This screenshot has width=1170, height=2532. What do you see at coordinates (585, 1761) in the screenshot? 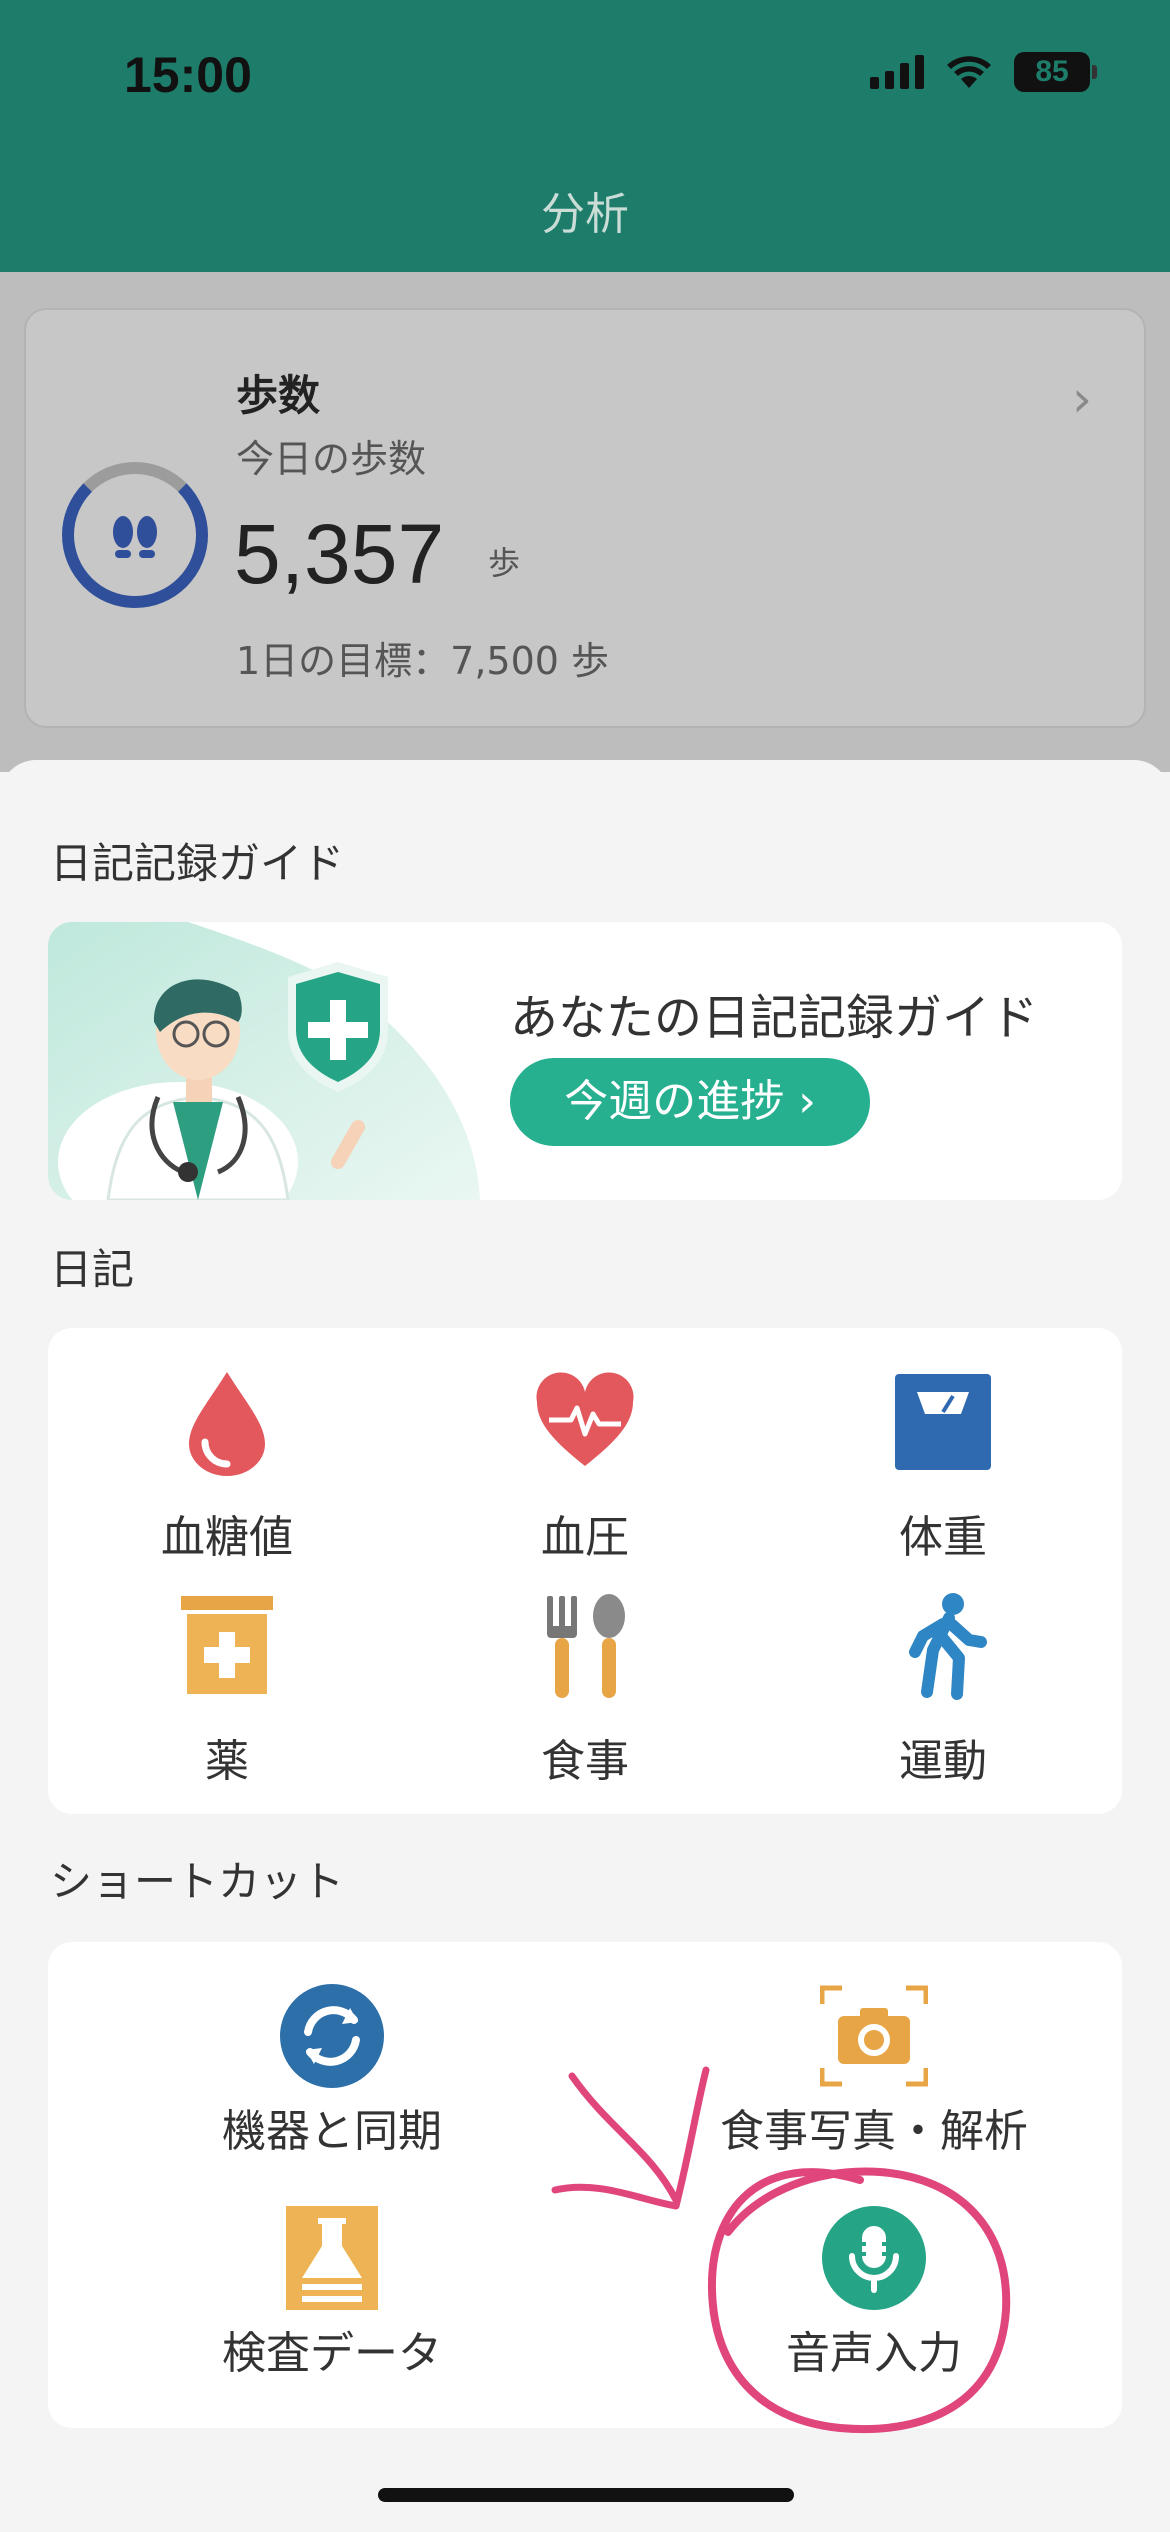
I see `diary-item-label: 食事` at bounding box center [585, 1761].